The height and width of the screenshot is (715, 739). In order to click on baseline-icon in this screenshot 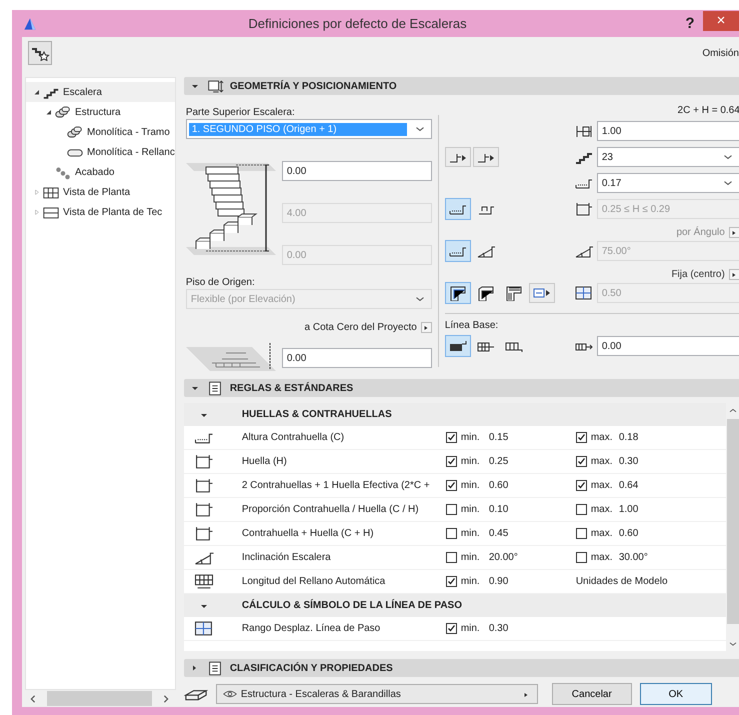, I will do `click(458, 346)`.